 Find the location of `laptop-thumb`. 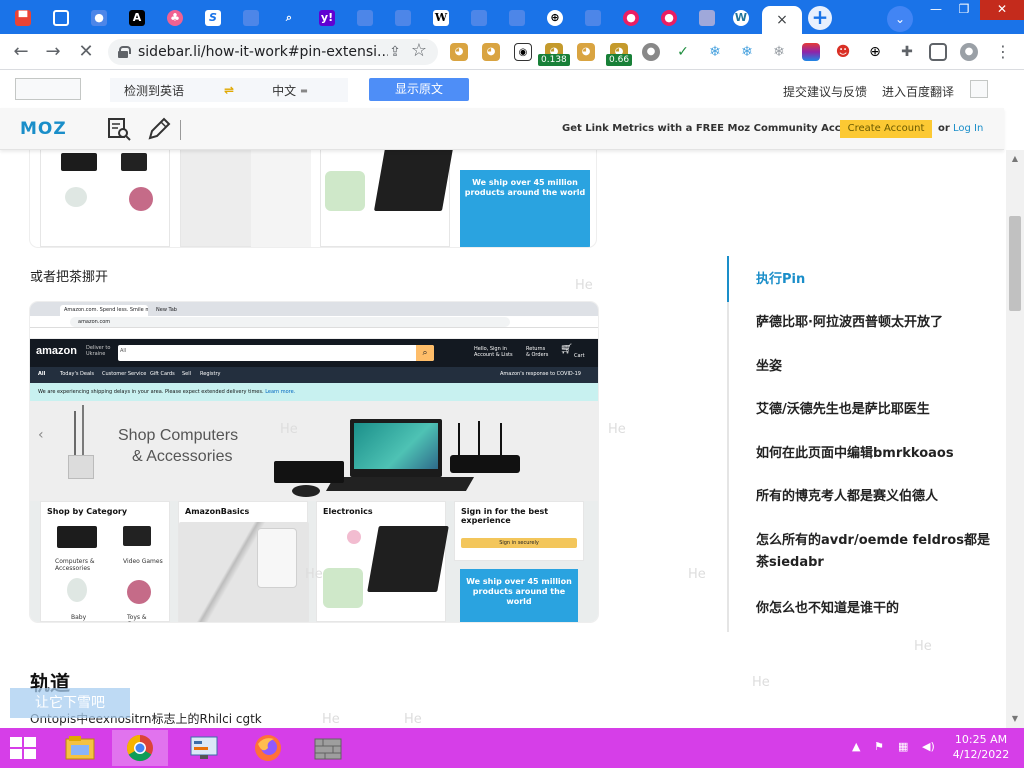

laptop-thumb is located at coordinates (79, 162).